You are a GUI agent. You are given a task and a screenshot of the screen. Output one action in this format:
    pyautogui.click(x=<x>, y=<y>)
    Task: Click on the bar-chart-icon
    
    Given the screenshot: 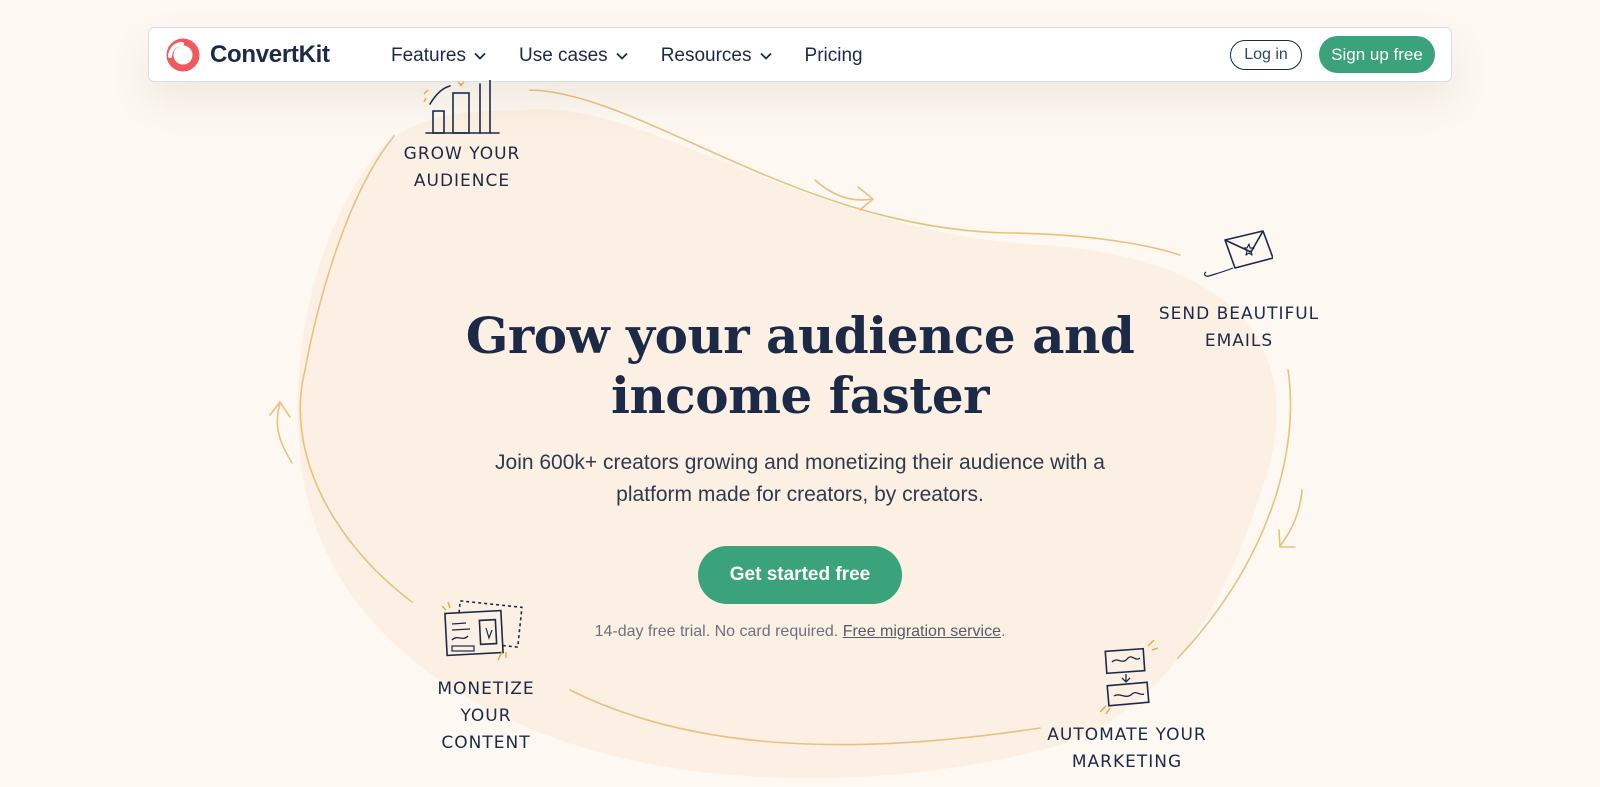 What is the action you would take?
    pyautogui.click(x=461, y=107)
    